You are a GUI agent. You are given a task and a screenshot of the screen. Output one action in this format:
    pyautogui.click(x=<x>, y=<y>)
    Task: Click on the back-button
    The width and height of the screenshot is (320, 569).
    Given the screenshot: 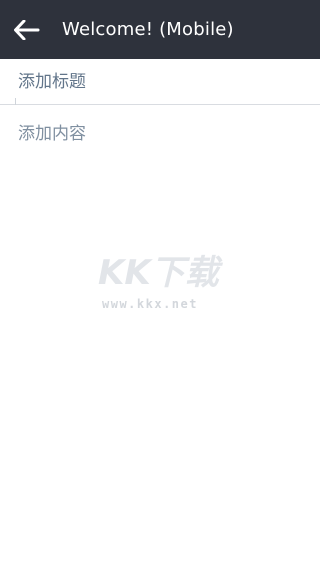 What is the action you would take?
    pyautogui.click(x=27, y=29)
    